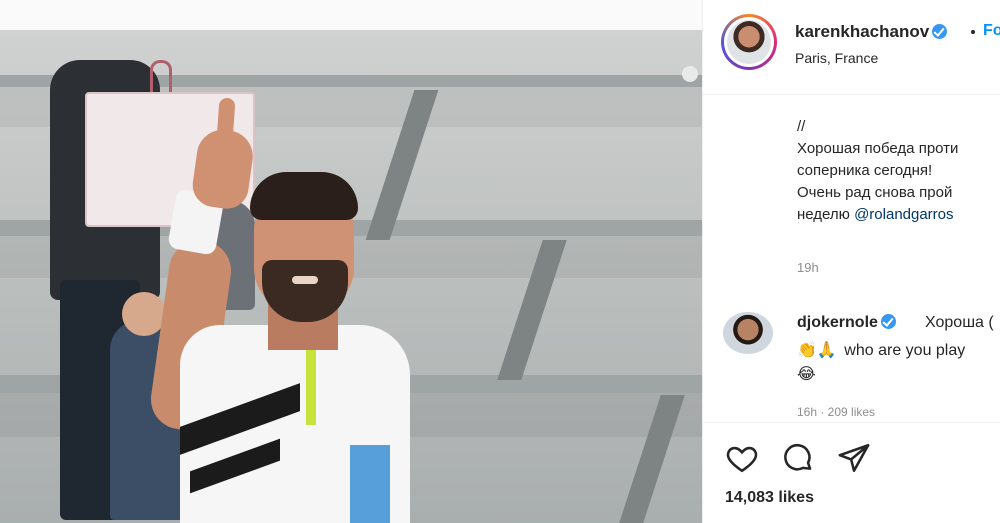  I want to click on heart-icon, so click(742, 458).